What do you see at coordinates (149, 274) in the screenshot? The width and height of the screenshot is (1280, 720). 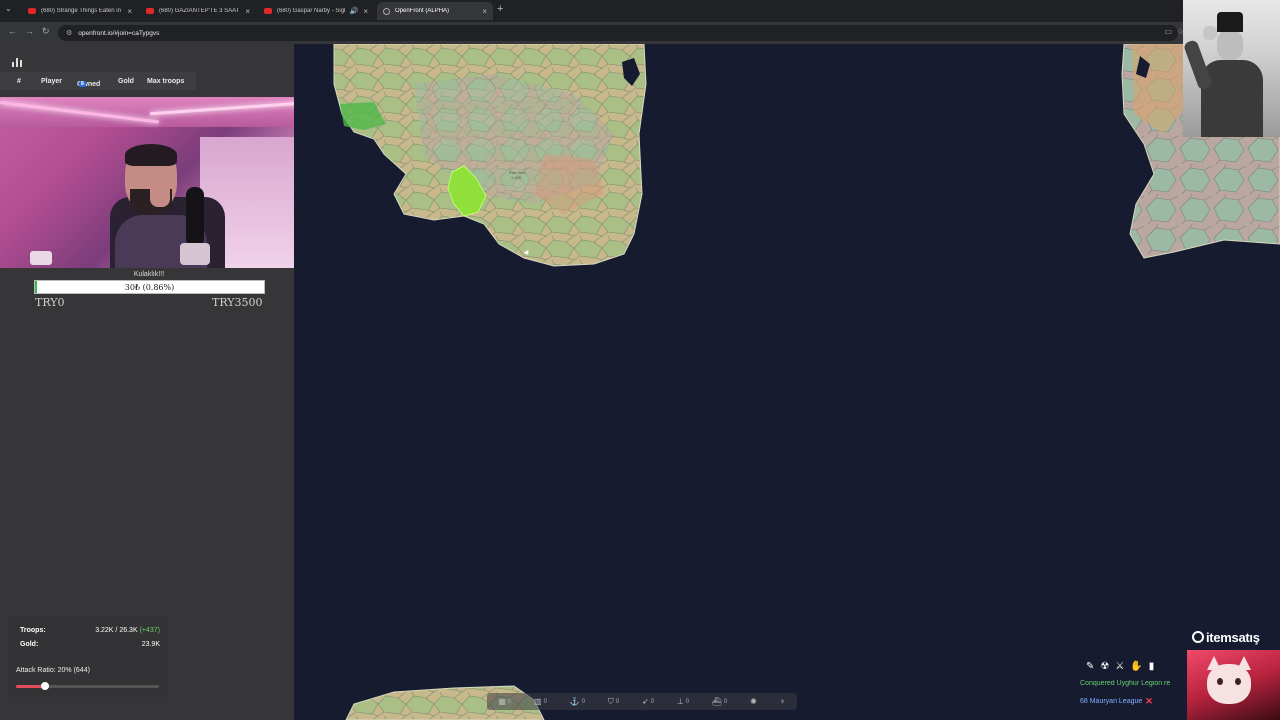 I see `donation-goal-caption: Kulaklık!!!` at bounding box center [149, 274].